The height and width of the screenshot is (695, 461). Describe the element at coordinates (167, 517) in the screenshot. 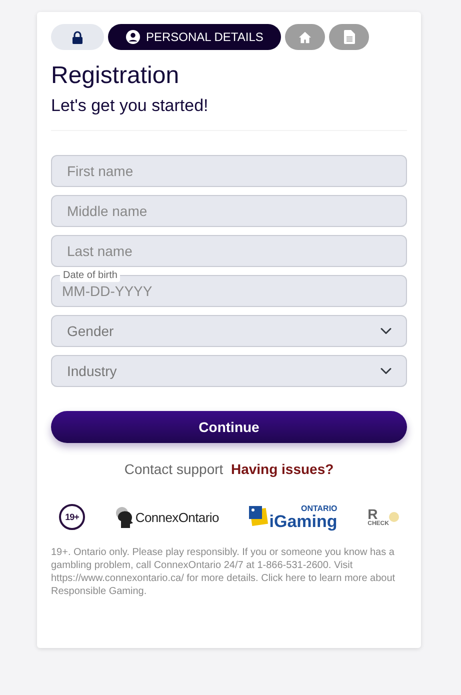

I see `connexontario-logo: ConnexOntario` at that location.